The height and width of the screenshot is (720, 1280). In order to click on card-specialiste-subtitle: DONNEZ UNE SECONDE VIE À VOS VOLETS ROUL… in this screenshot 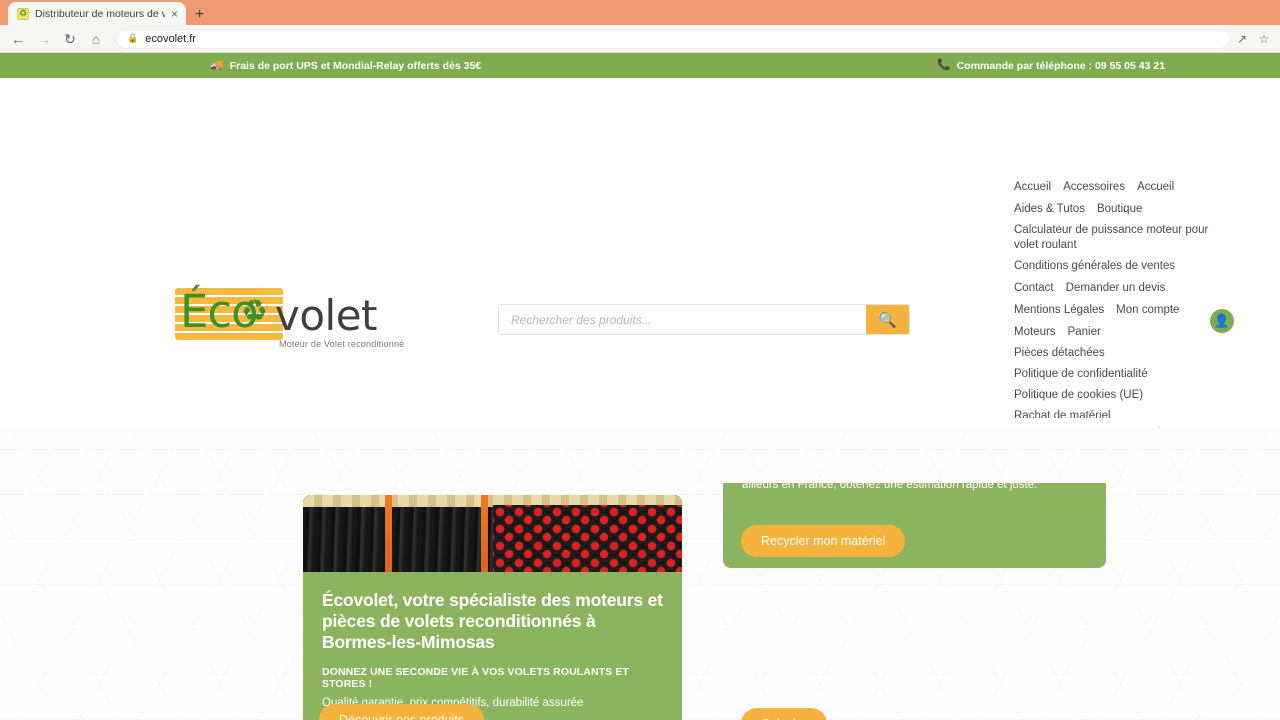, I will do `click(475, 678)`.